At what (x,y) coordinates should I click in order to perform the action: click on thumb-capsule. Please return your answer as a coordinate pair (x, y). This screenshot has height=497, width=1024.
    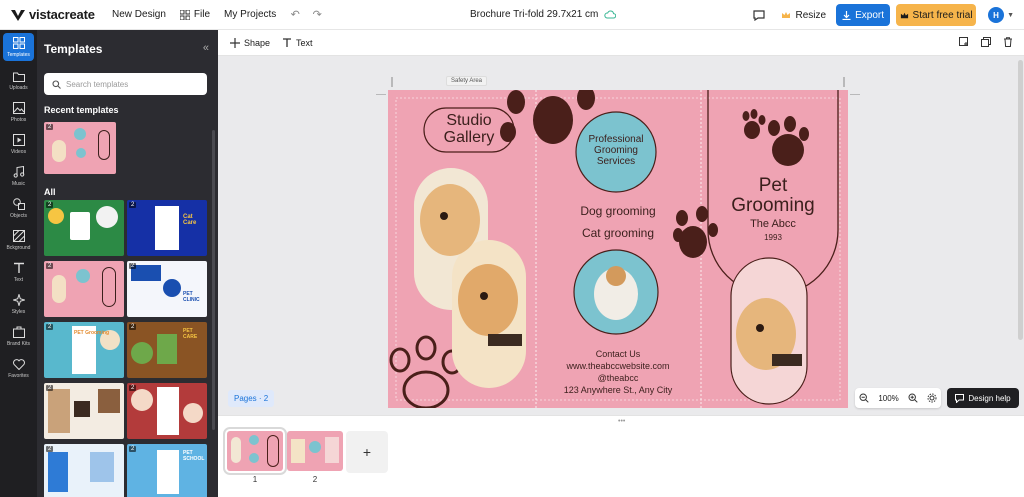
    Looking at the image, I should click on (104, 145).